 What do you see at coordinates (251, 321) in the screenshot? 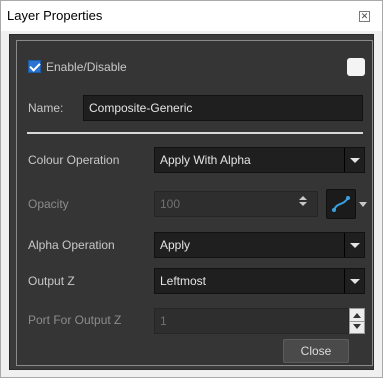
I see `port-output-z-field: 1` at bounding box center [251, 321].